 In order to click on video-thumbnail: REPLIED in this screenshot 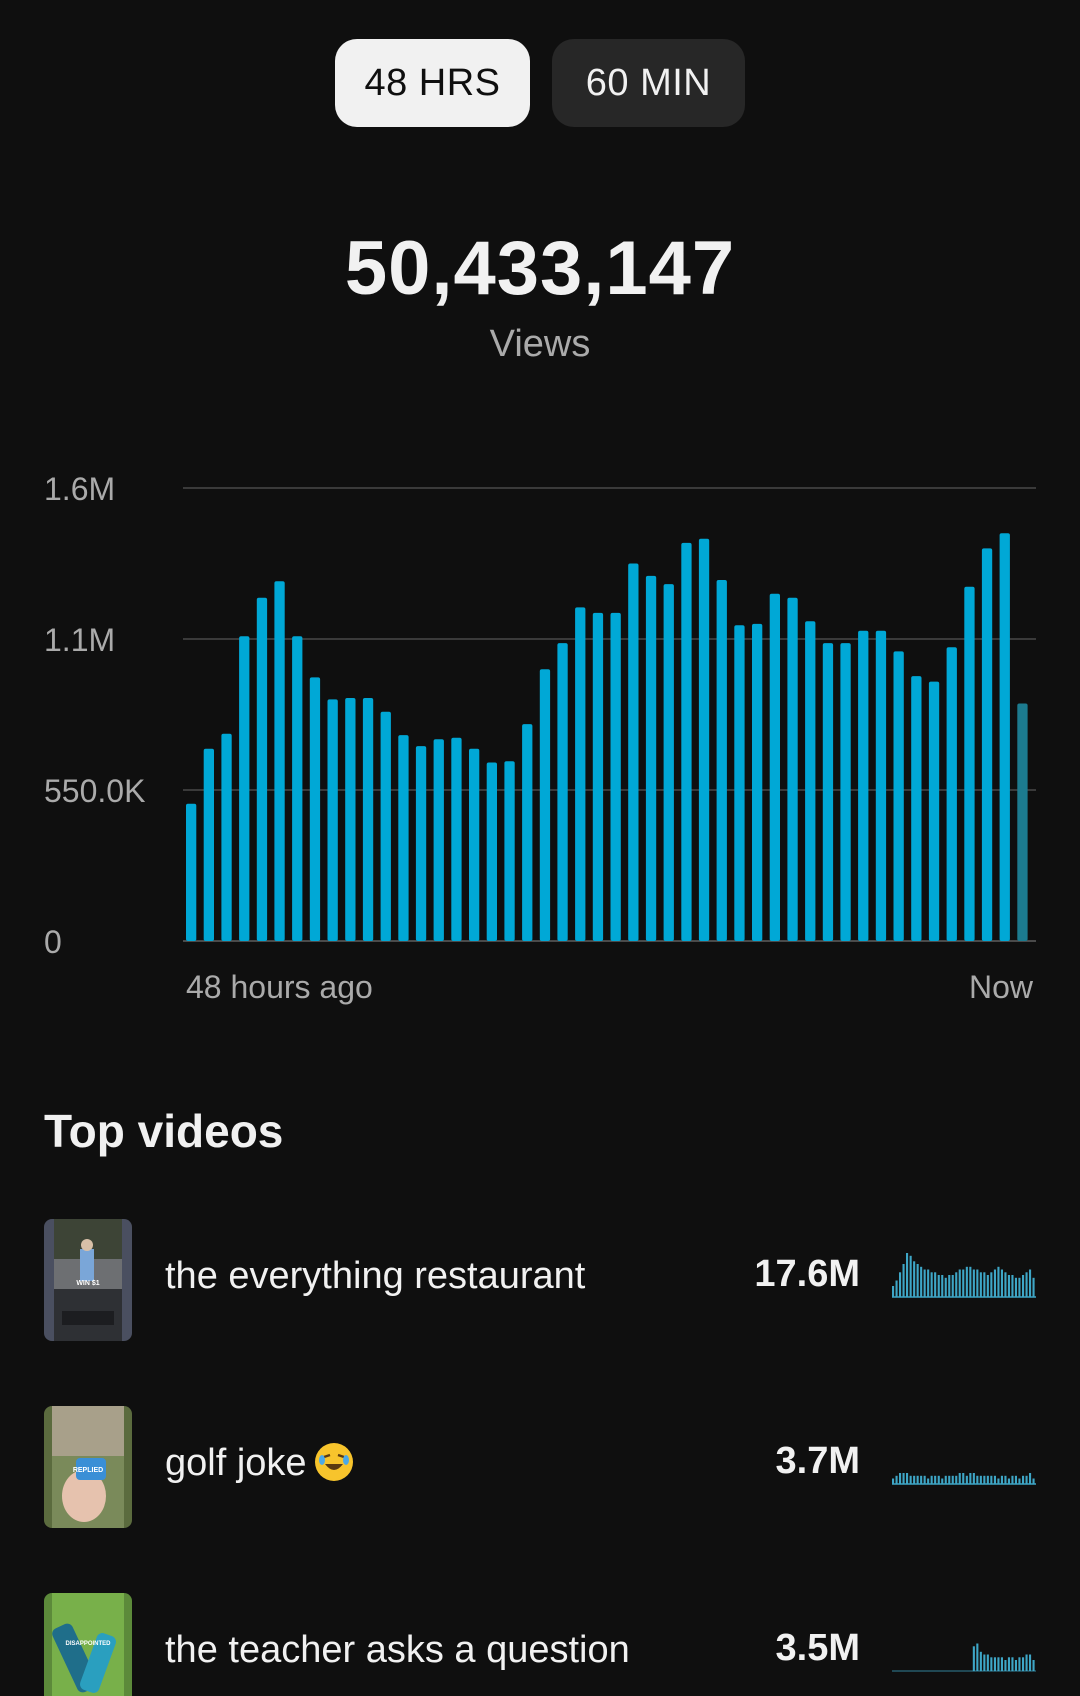, I will do `click(88, 1467)`.